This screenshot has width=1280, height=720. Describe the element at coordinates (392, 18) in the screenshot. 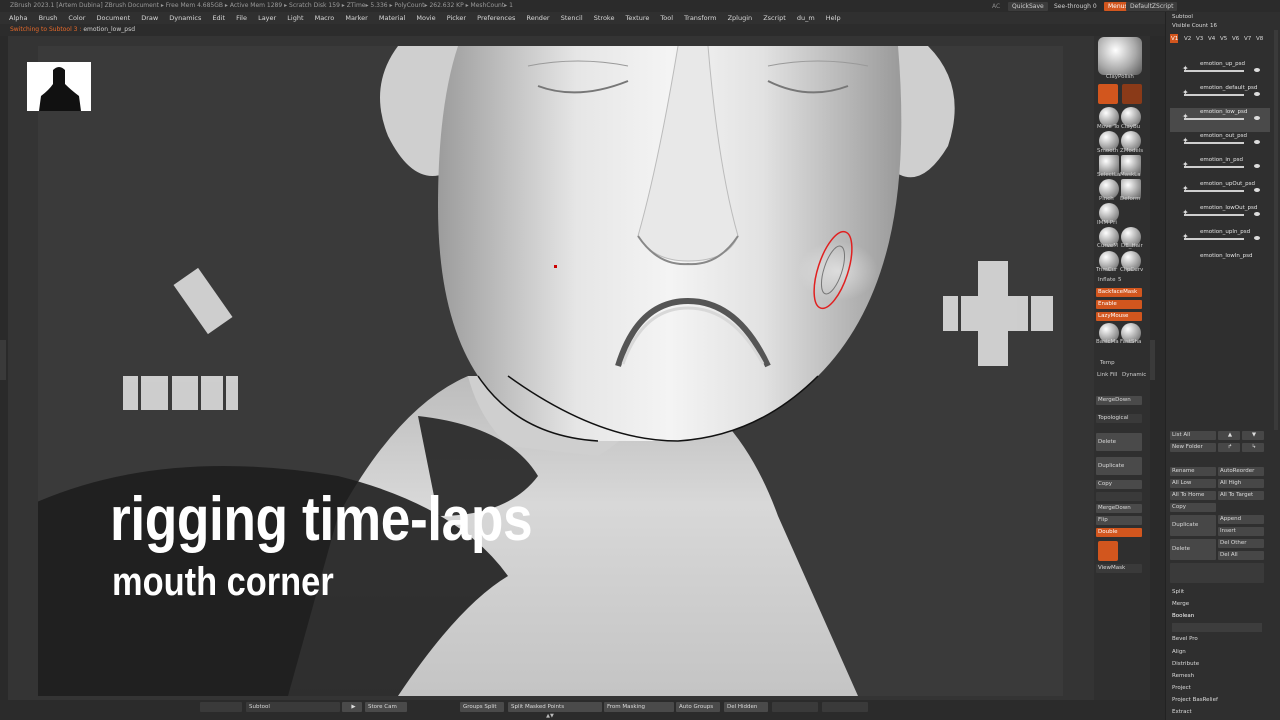

I see `menu-material: Material` at that location.